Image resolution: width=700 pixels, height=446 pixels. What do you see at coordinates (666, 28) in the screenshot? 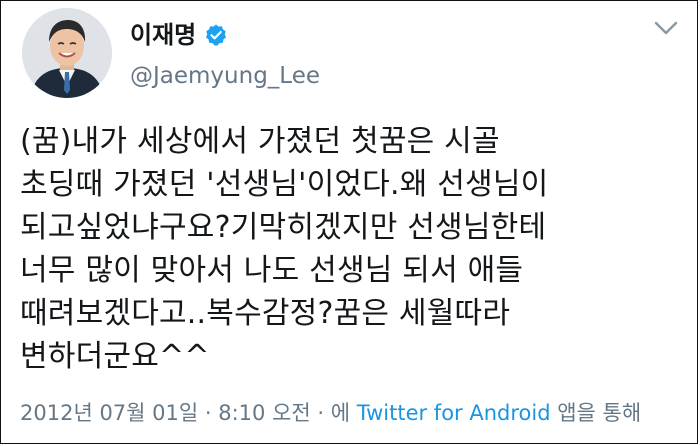
I see `chevron-down-icon` at bounding box center [666, 28].